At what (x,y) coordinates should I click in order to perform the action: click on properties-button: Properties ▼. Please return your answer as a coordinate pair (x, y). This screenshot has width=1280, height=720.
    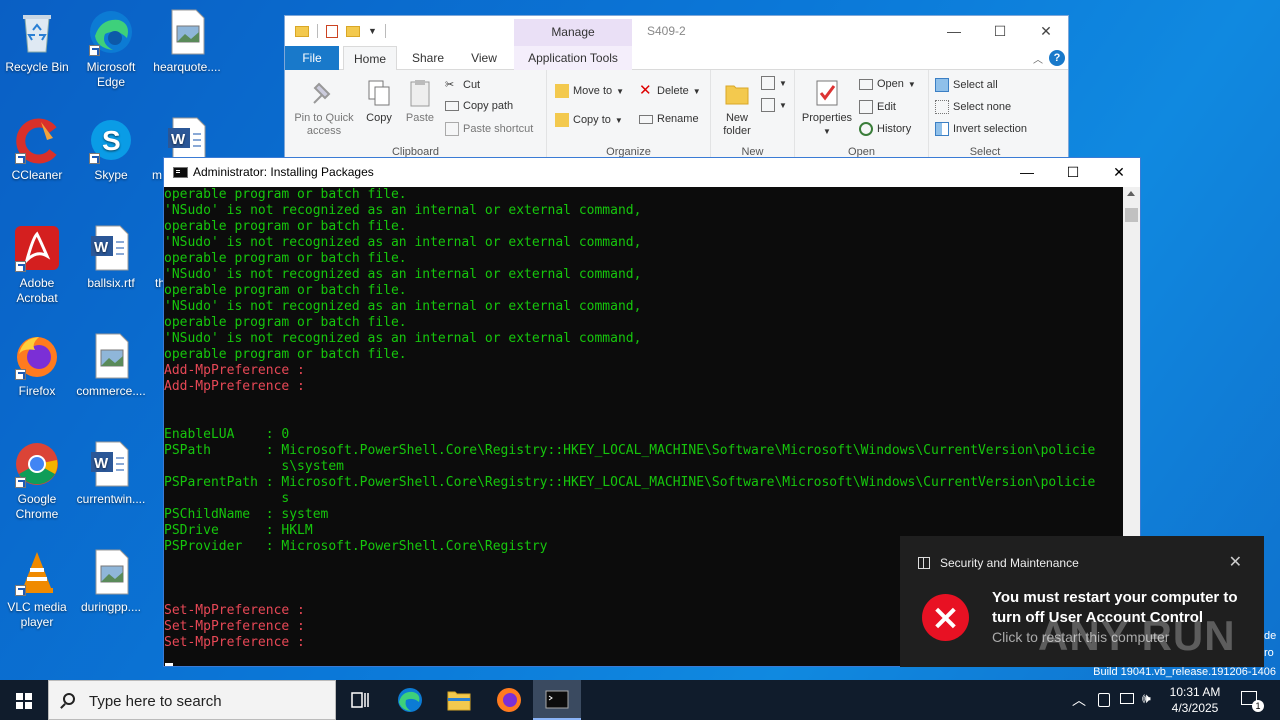
    Looking at the image, I should click on (827, 108).